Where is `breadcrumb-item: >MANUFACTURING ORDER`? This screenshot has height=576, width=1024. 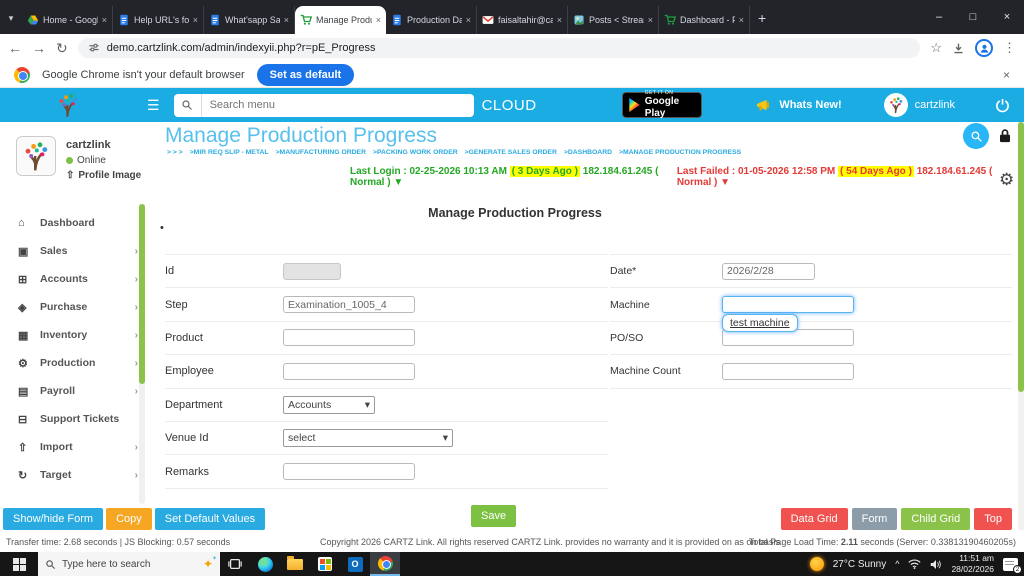
breadcrumb-item: >MANUFACTURING ORDER is located at coordinates (321, 152).